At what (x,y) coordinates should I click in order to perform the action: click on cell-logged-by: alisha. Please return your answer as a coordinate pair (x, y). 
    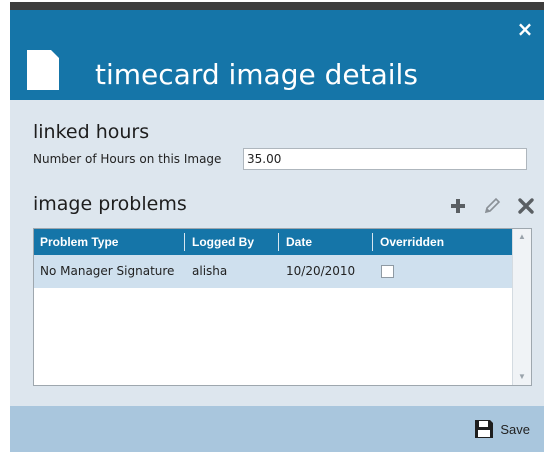
    Looking at the image, I should click on (210, 271).